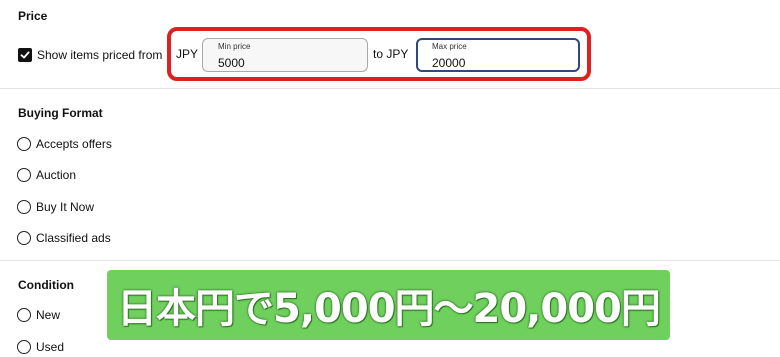 The height and width of the screenshot is (357, 780). I want to click on radio-label: Buy It Now, so click(65, 207).